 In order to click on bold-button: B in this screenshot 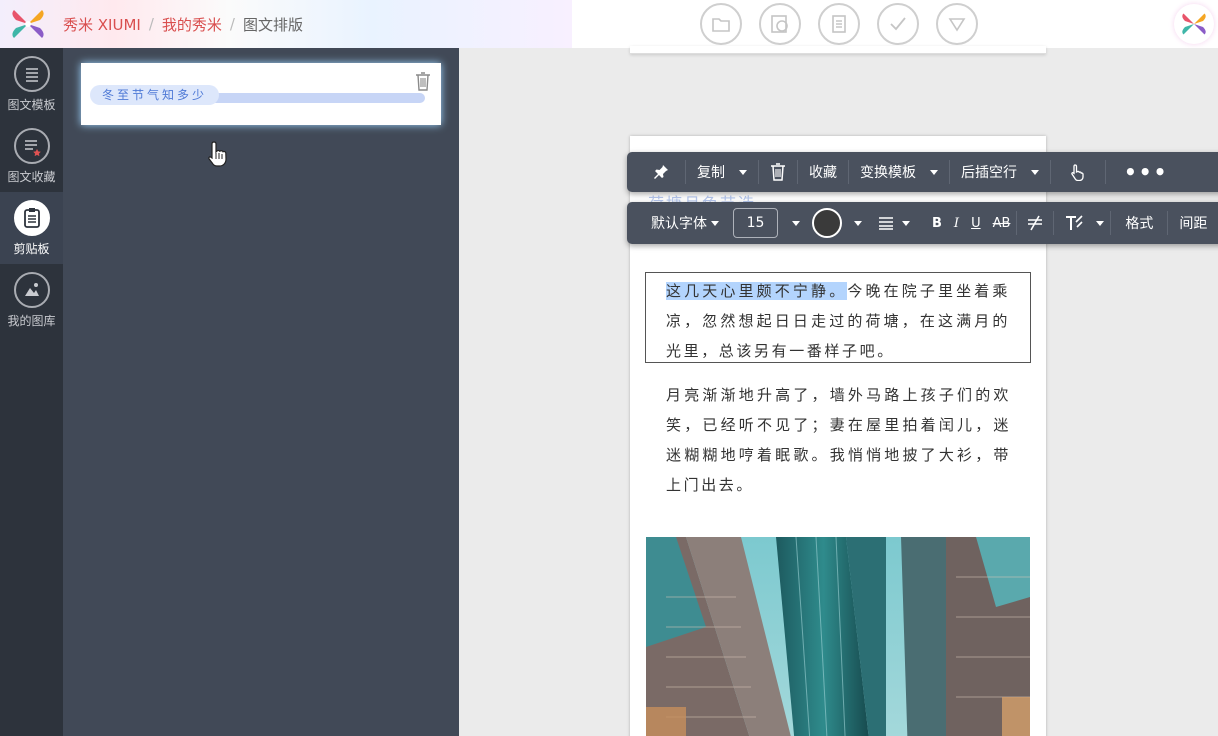, I will do `click(932, 223)`.